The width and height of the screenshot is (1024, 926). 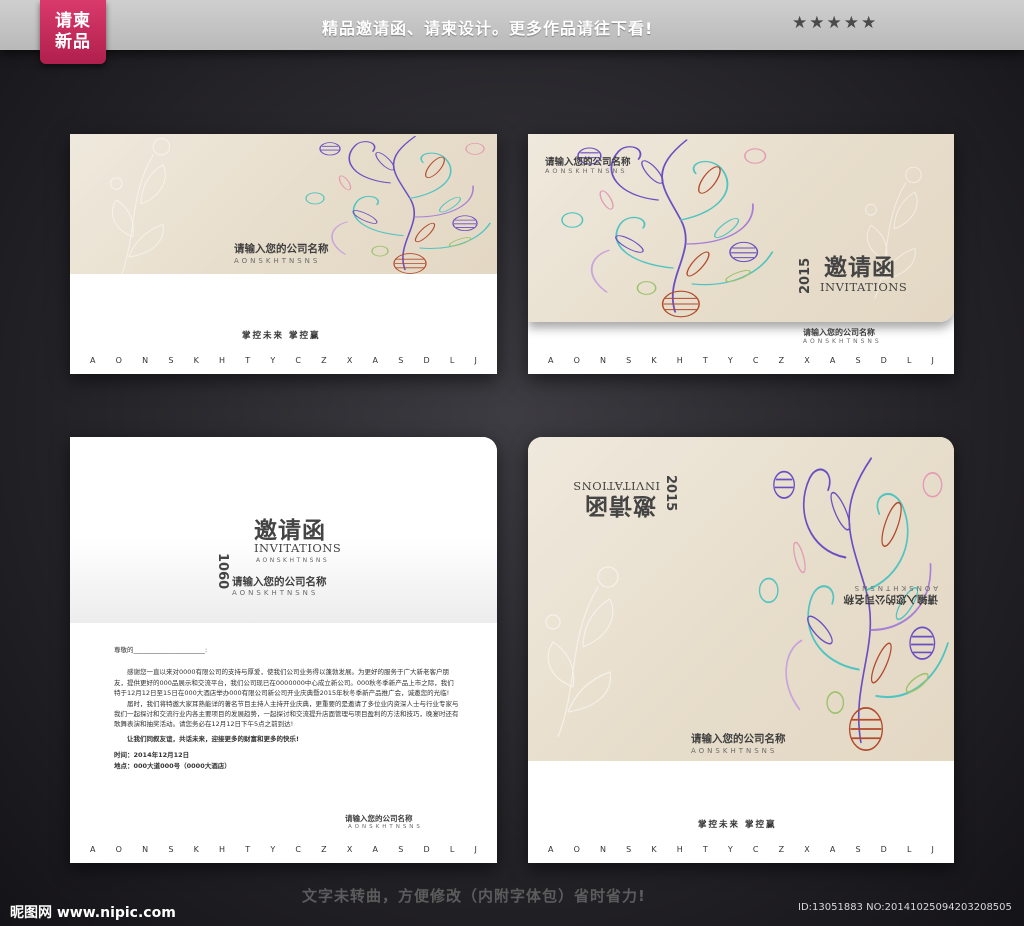 I want to click on upside-down-company: 请输入您的公司名称 AONSKHTNSNS, so click(x=883, y=592).